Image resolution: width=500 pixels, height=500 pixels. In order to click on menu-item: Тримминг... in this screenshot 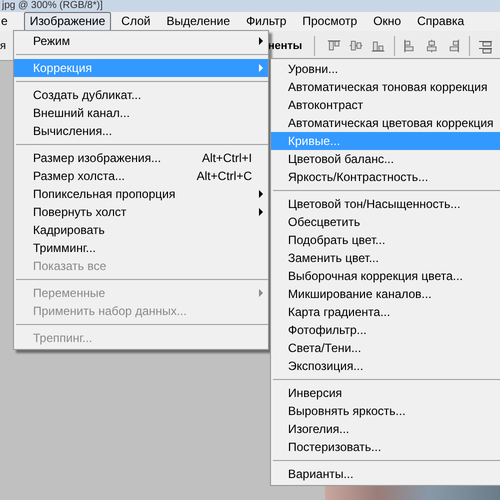, I will do `click(141, 248)`.